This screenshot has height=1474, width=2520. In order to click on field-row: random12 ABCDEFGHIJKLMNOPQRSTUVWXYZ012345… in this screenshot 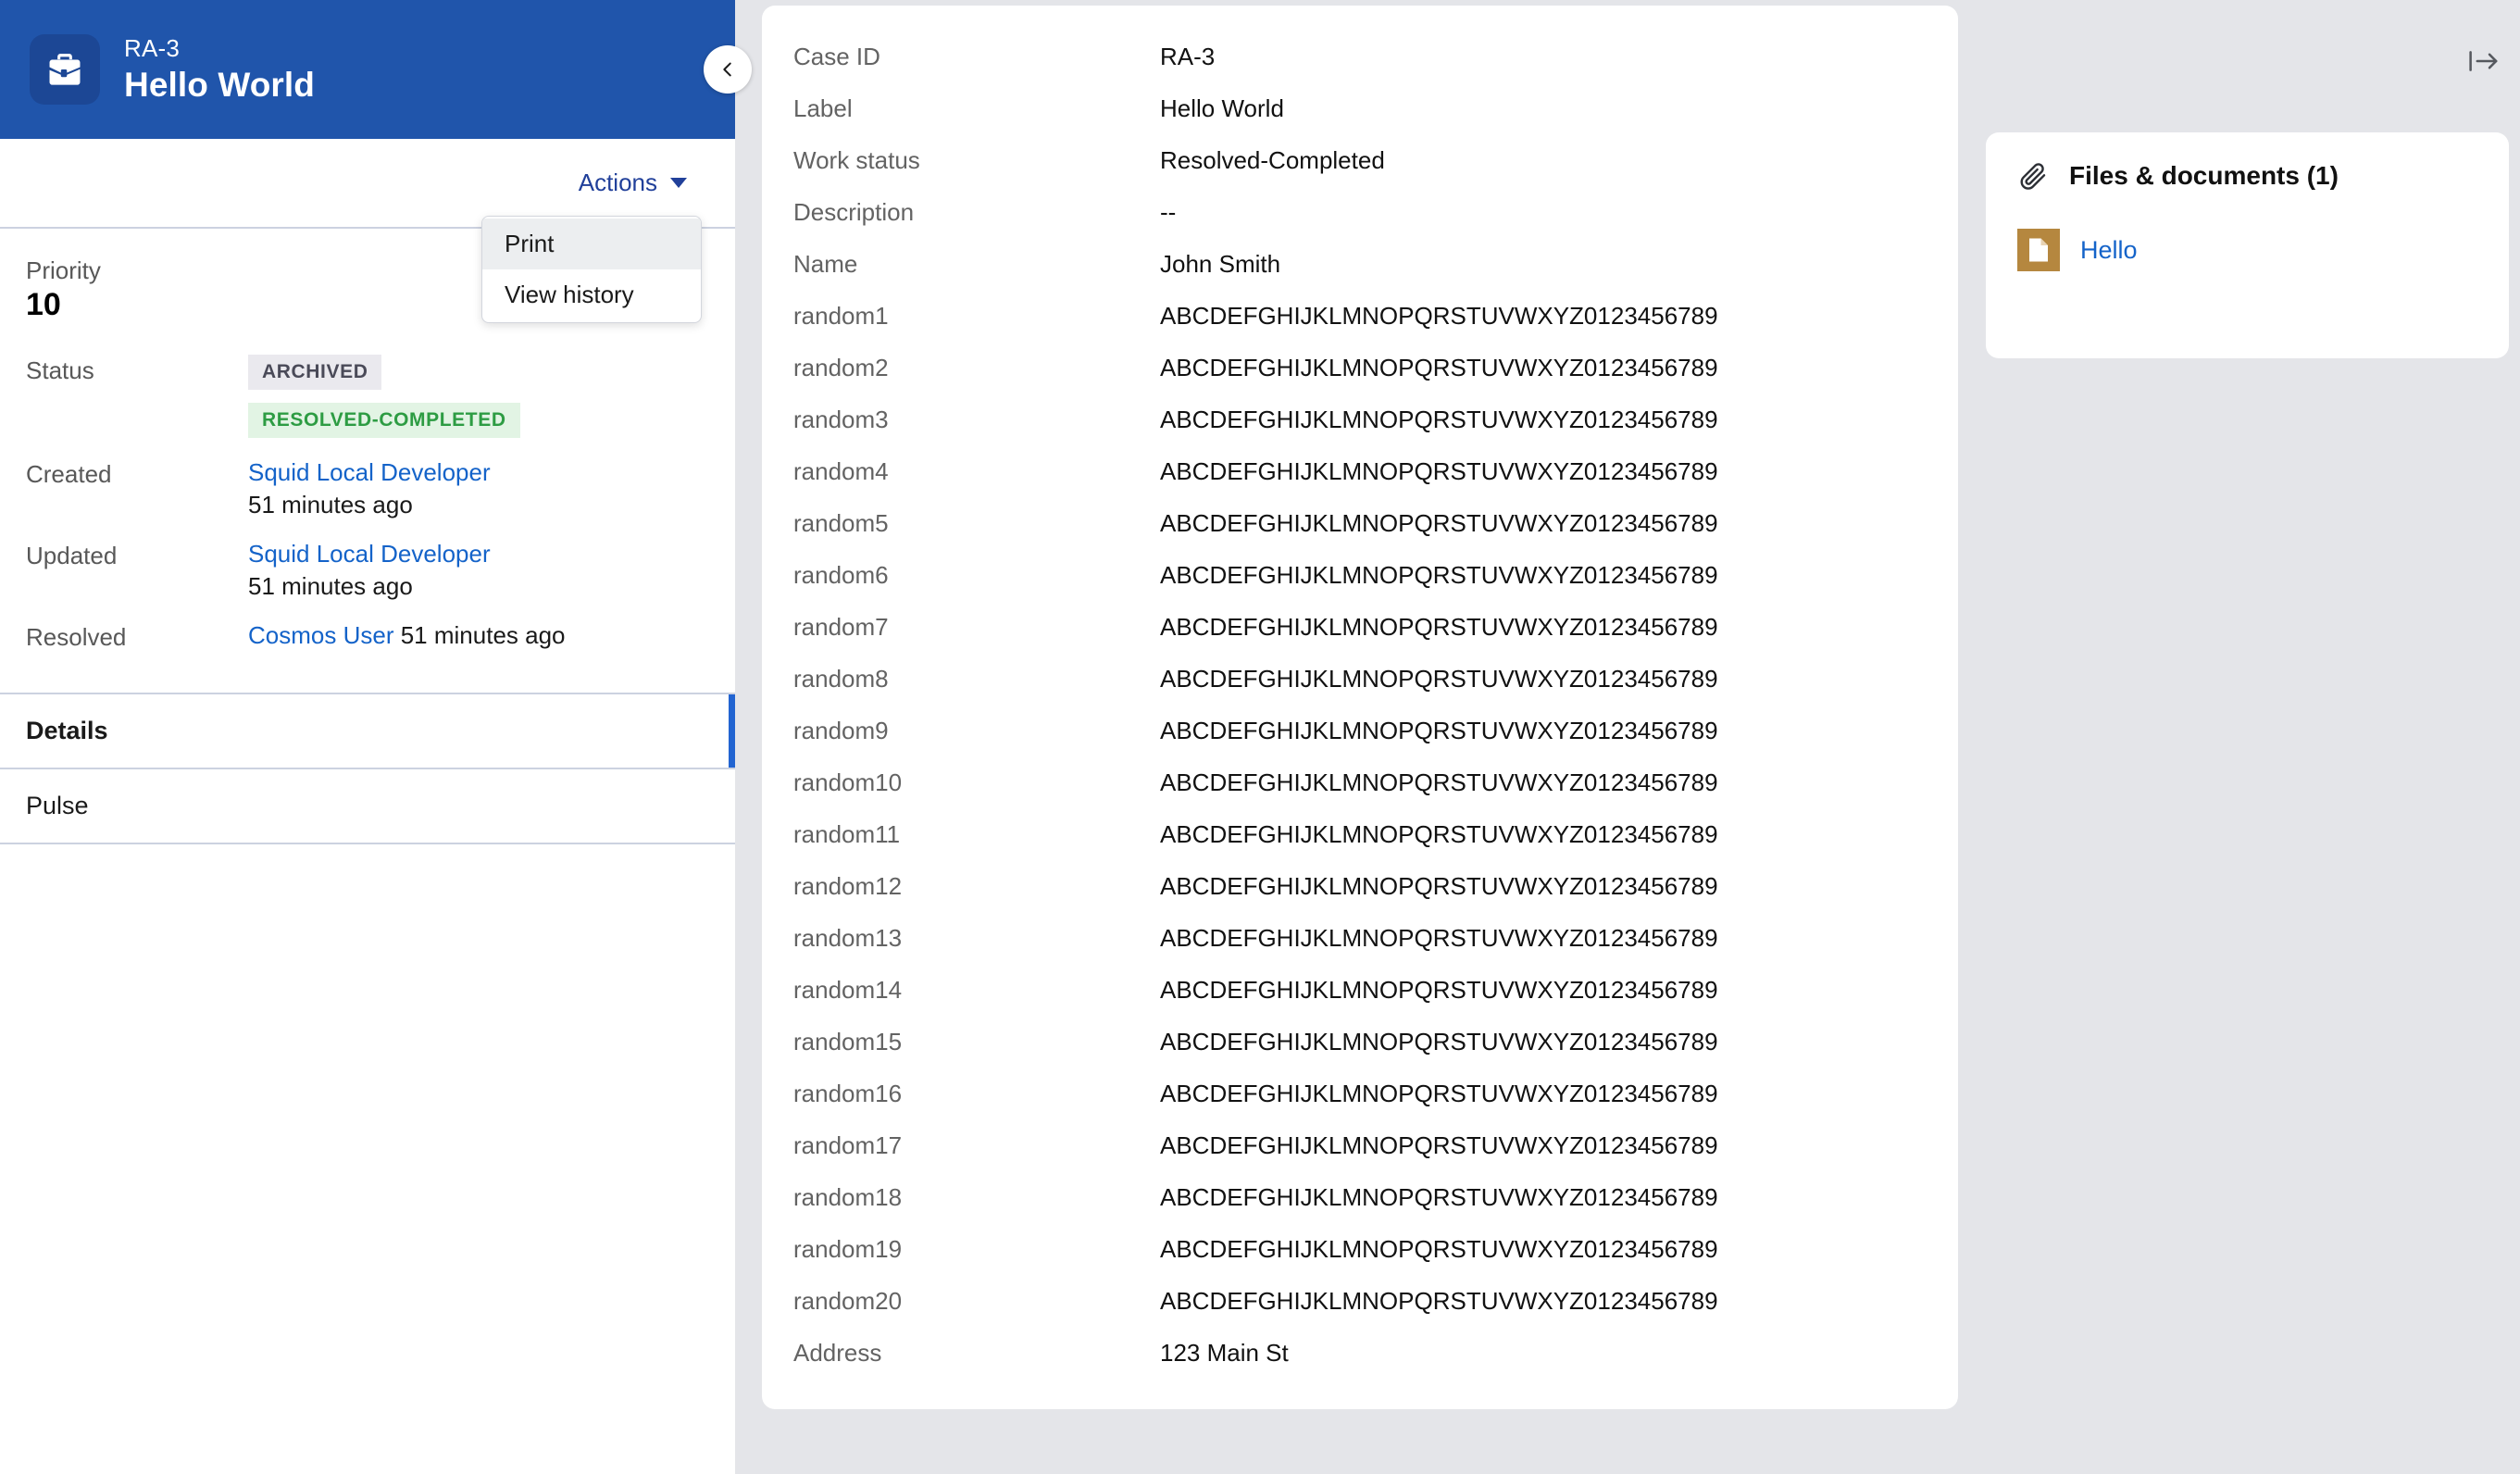, I will do `click(1360, 898)`.